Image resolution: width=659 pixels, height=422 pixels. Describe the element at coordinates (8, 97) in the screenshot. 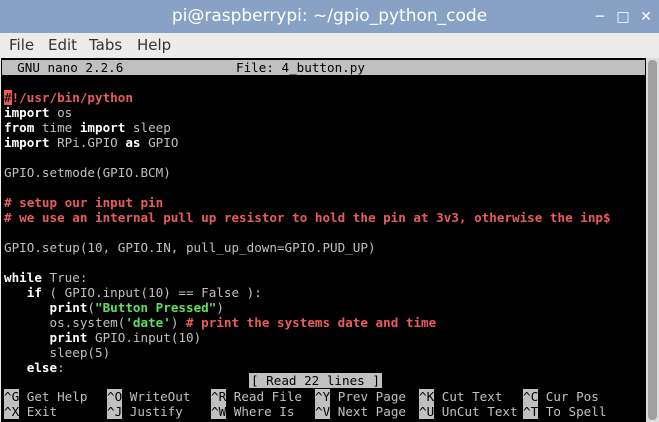

I see `text-cursor: #` at that location.